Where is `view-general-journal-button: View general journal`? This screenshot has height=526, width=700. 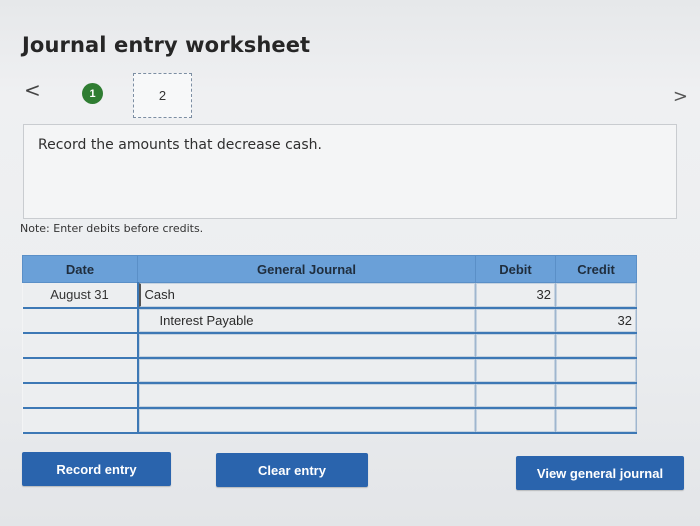 view-general-journal-button: View general journal is located at coordinates (600, 473).